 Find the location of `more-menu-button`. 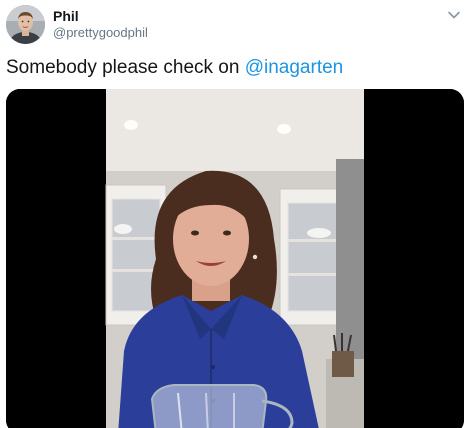

more-menu-button is located at coordinates (454, 15).